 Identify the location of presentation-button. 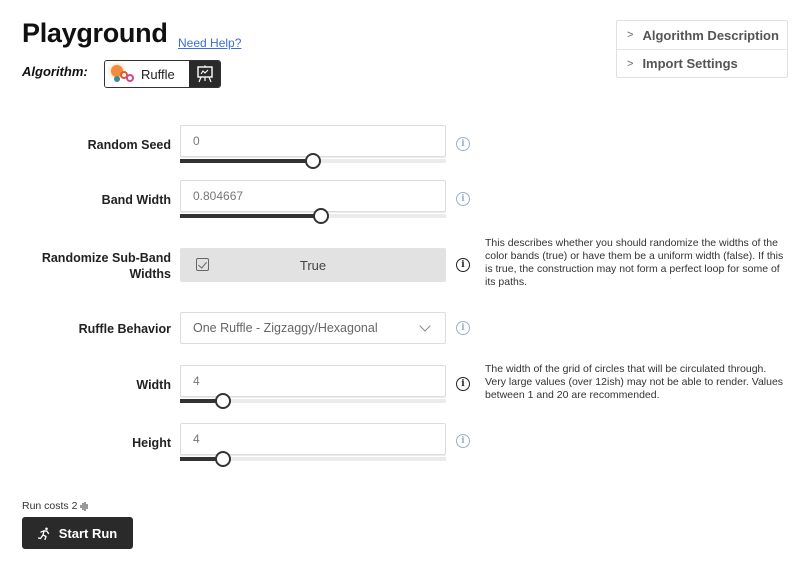
(204, 74).